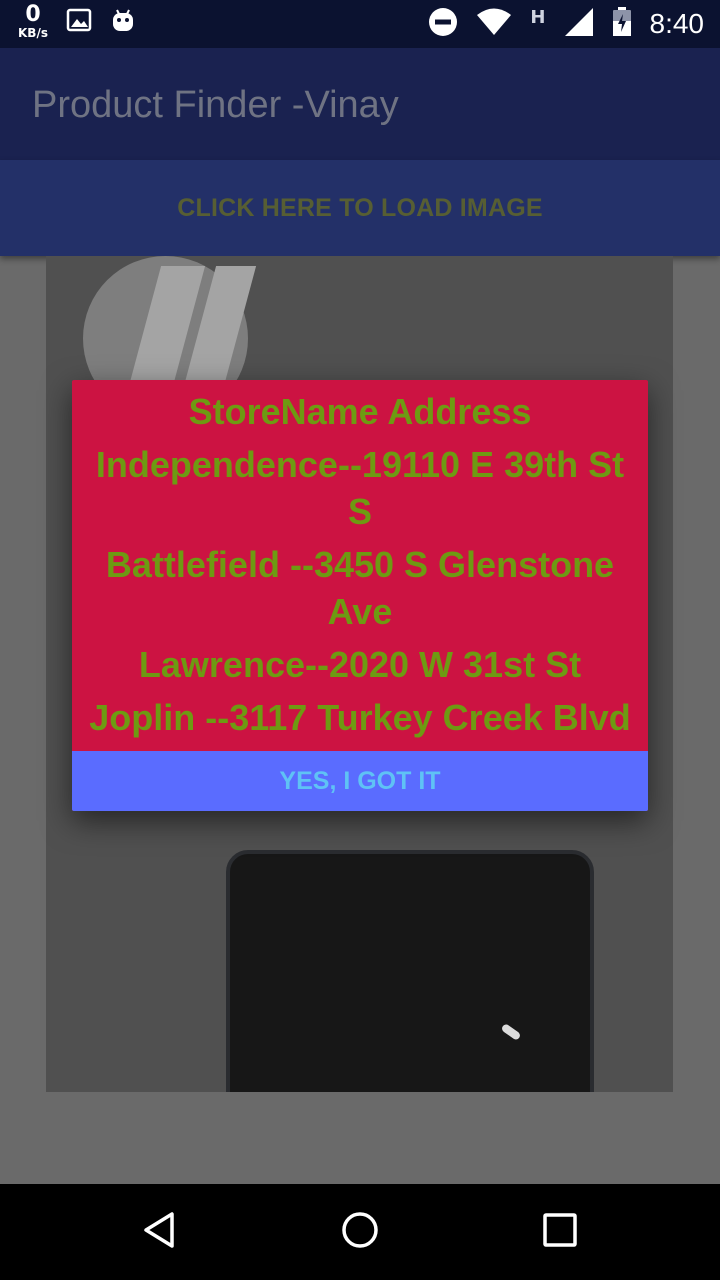 This screenshot has height=1280, width=720. What do you see at coordinates (410, 971) in the screenshot?
I see `photo-phone` at bounding box center [410, 971].